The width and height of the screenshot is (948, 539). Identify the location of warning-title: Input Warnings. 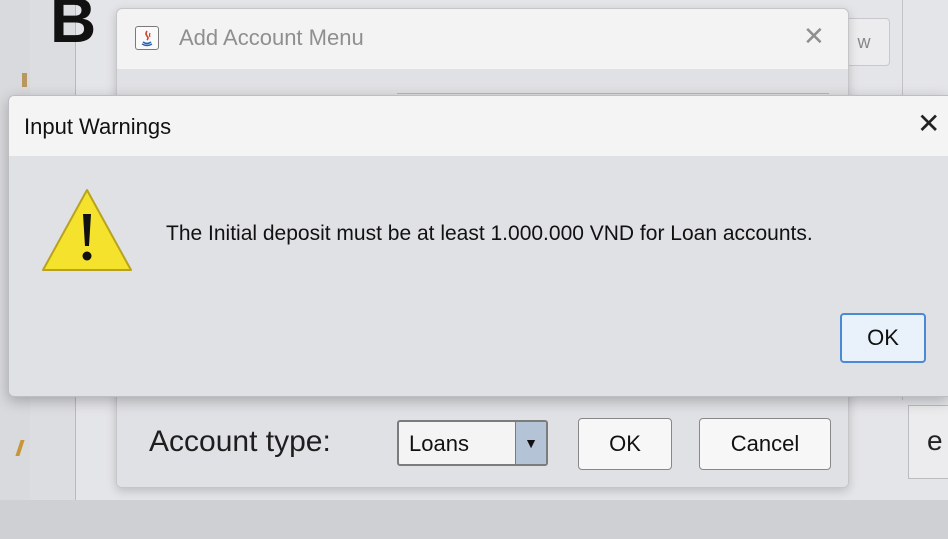
(98, 126).